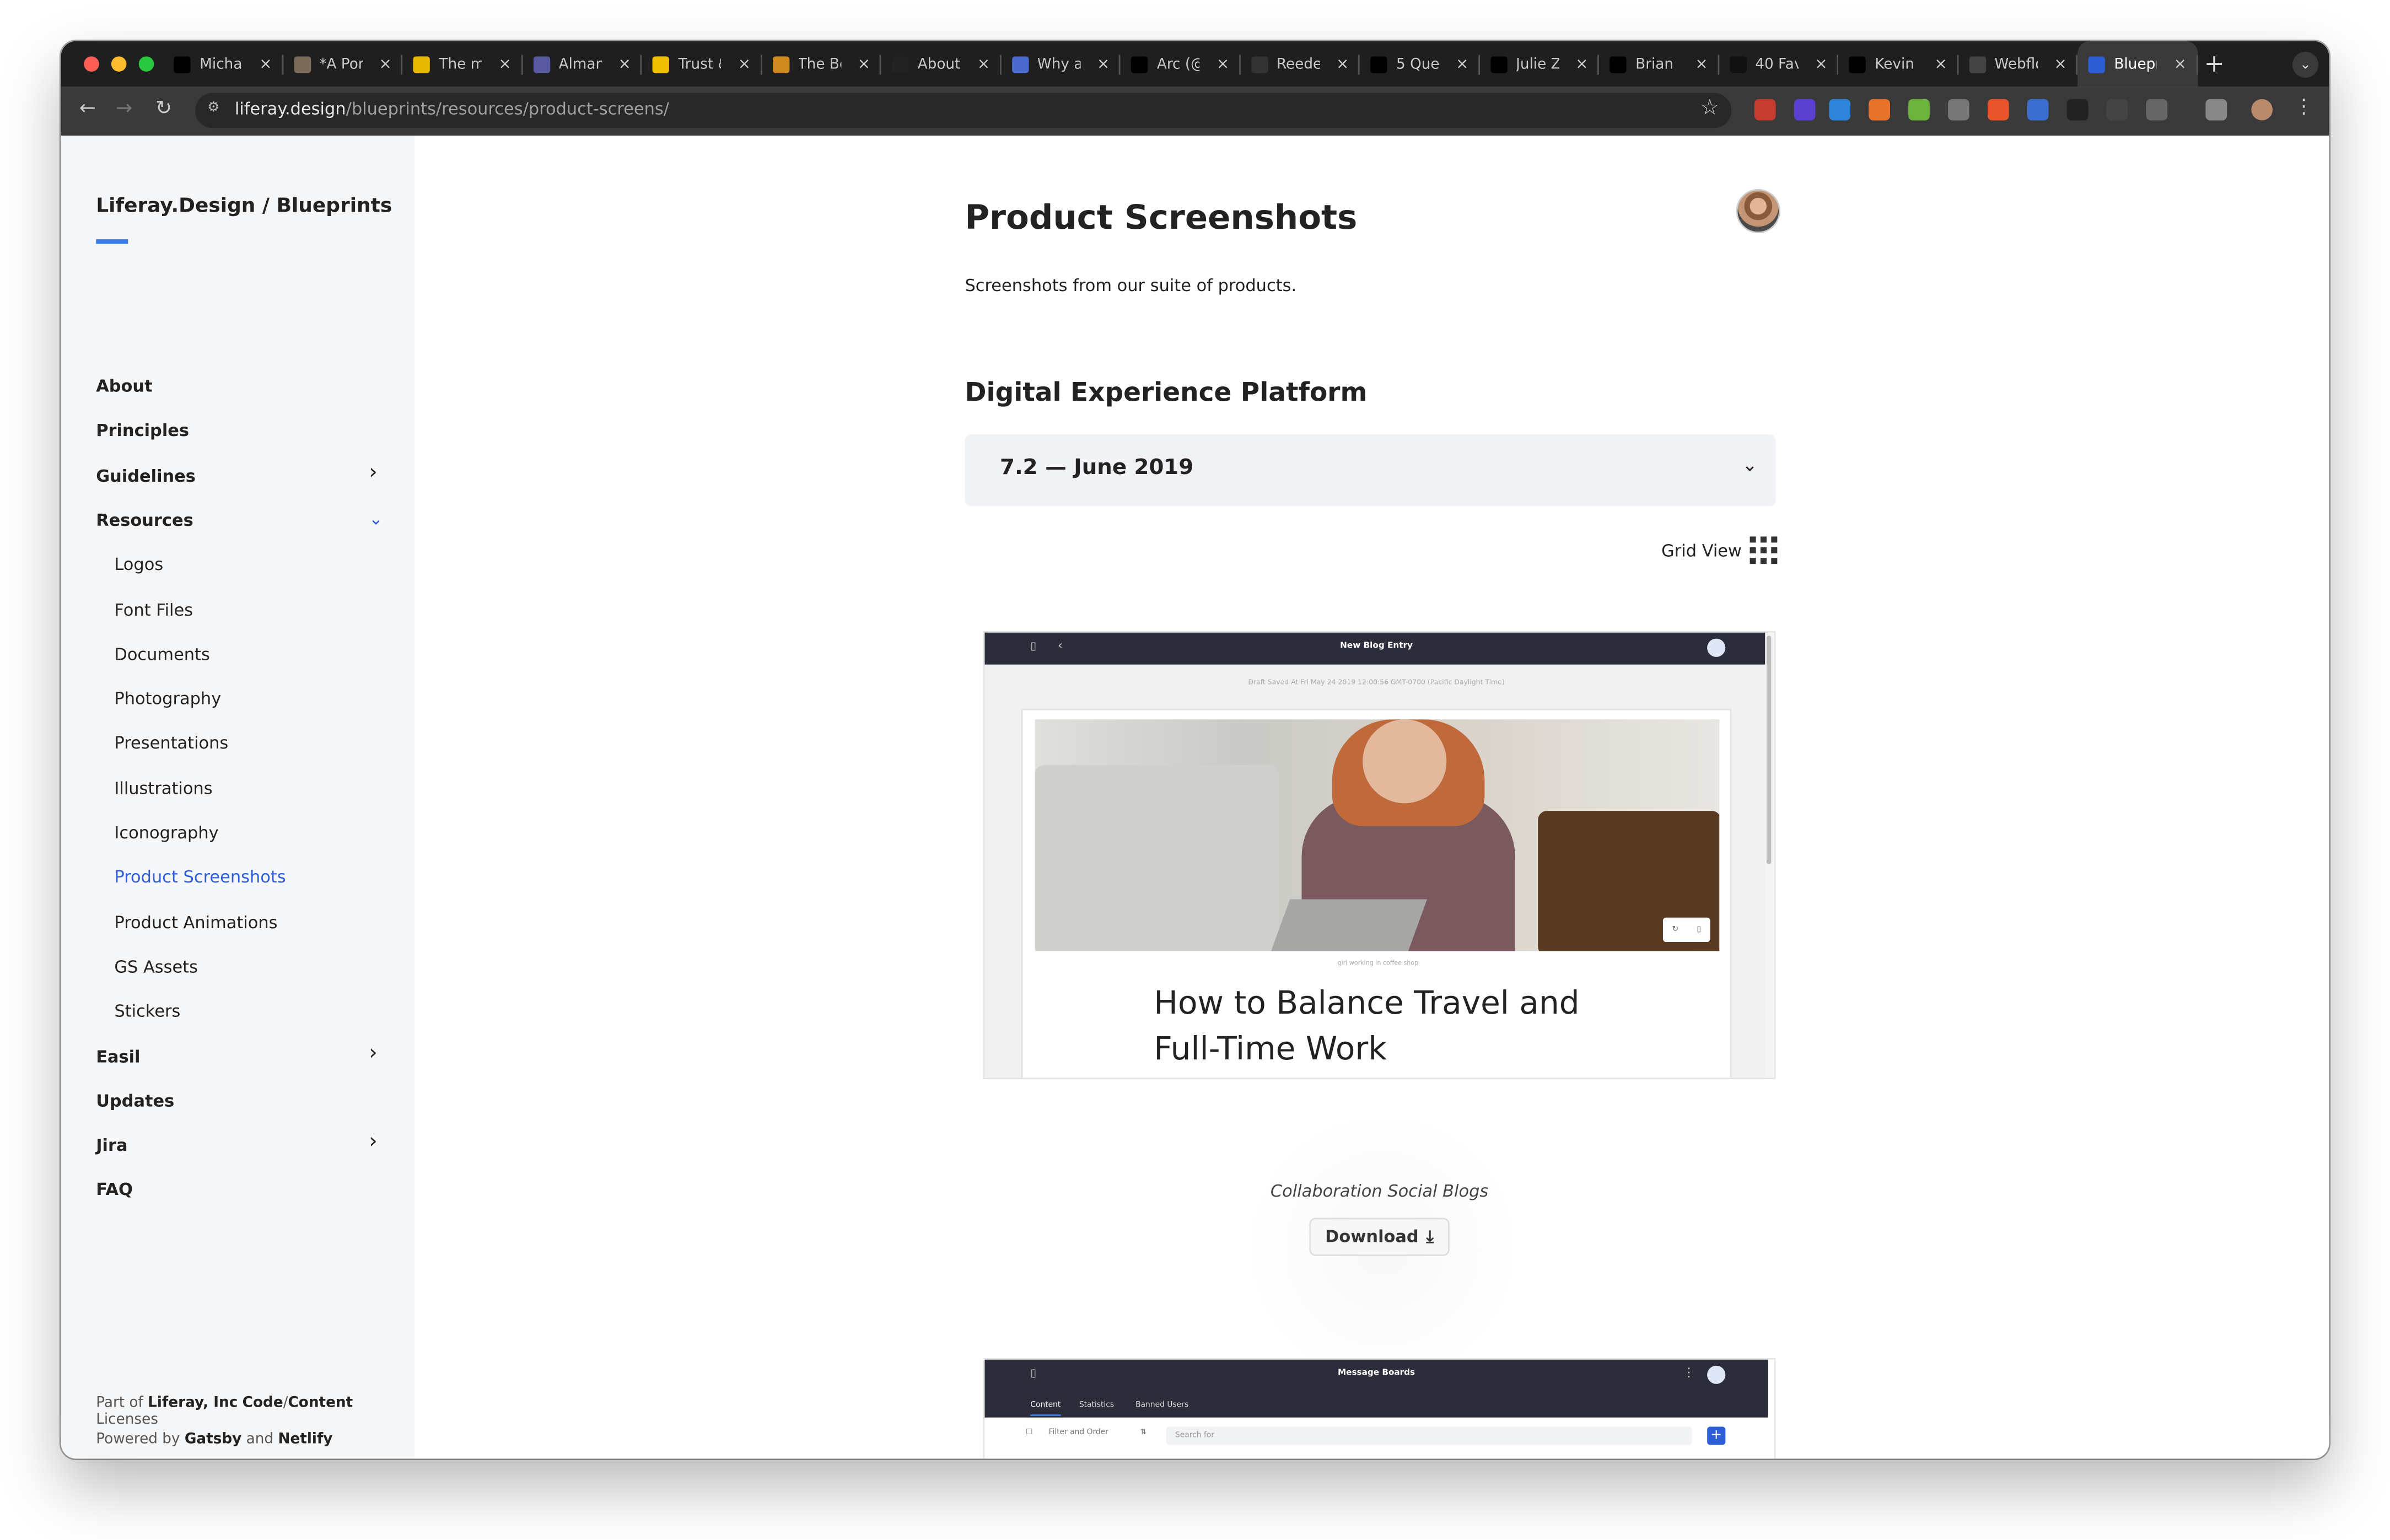 This screenshot has height=1540, width=2390. I want to click on sidebar-subitem-iconography: Iconography, so click(166, 833).